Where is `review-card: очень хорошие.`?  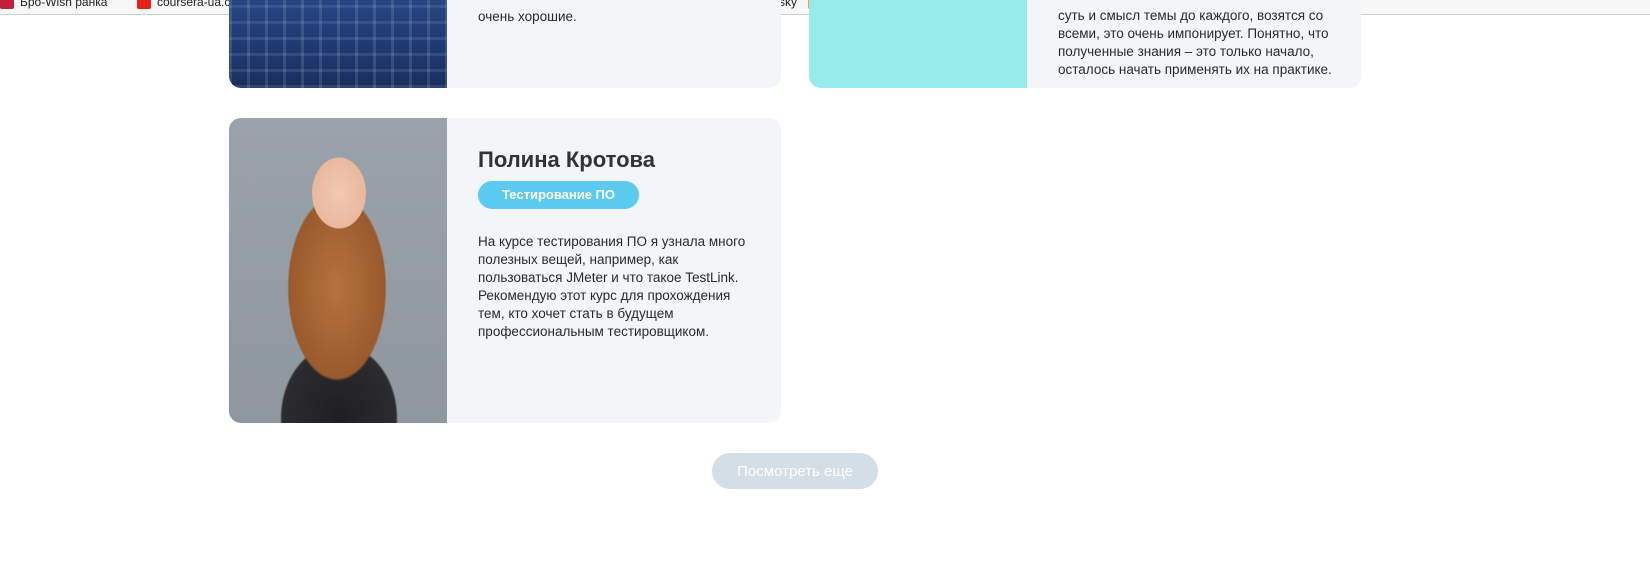
review-card: очень хорошие. is located at coordinates (505, 44).